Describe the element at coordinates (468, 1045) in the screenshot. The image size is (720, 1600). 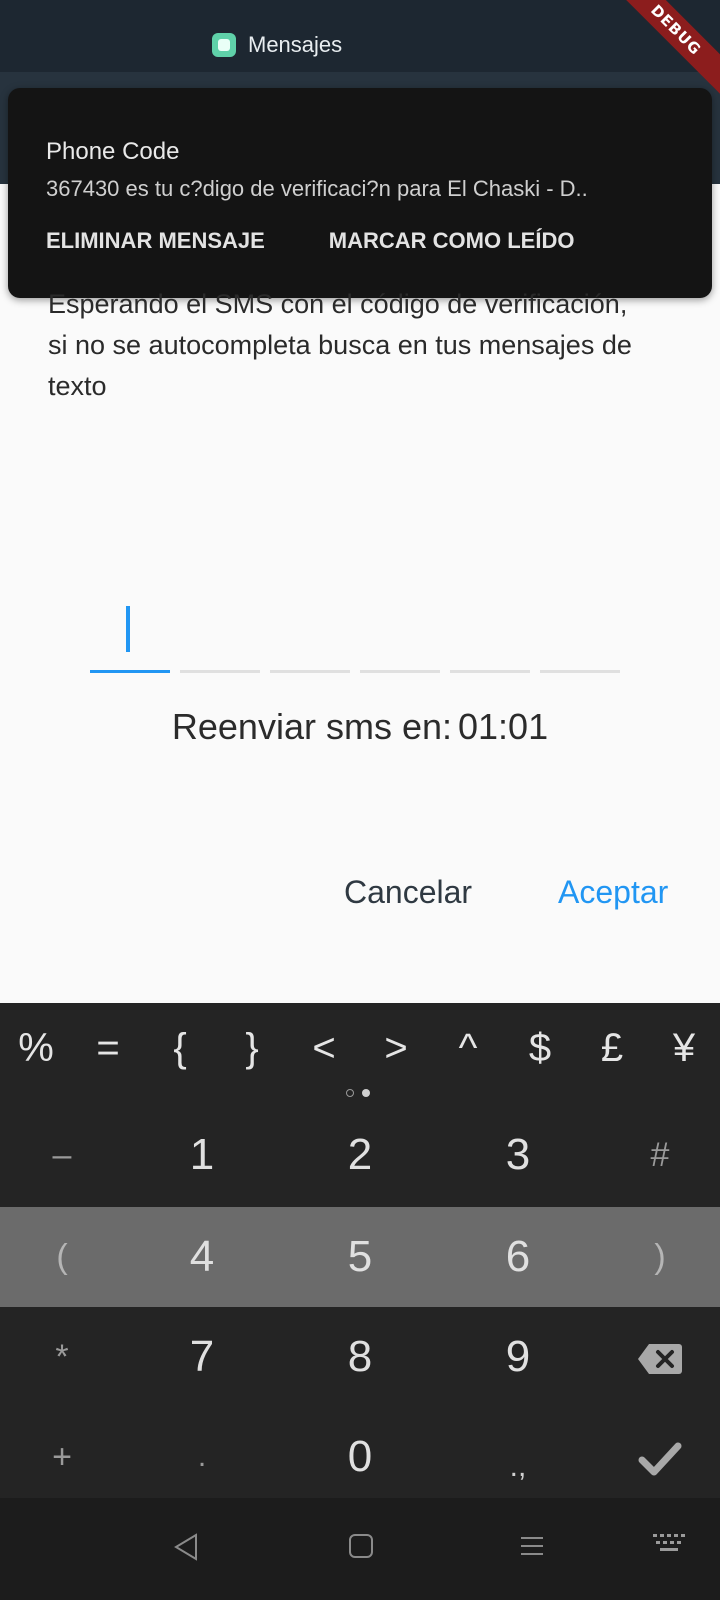
I see `key-caret: ^` at that location.